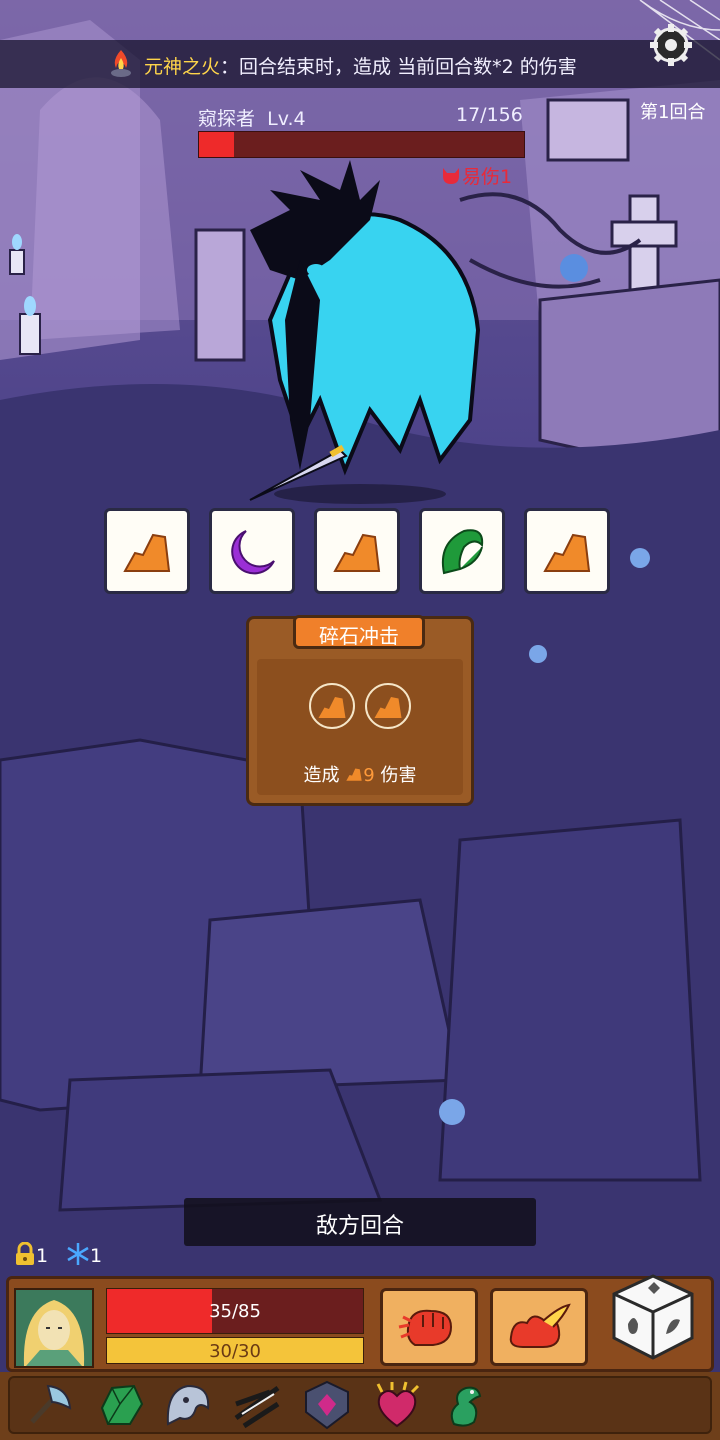  Describe the element at coordinates (467, 1405) in the screenshot. I see `lizard-icon` at that location.